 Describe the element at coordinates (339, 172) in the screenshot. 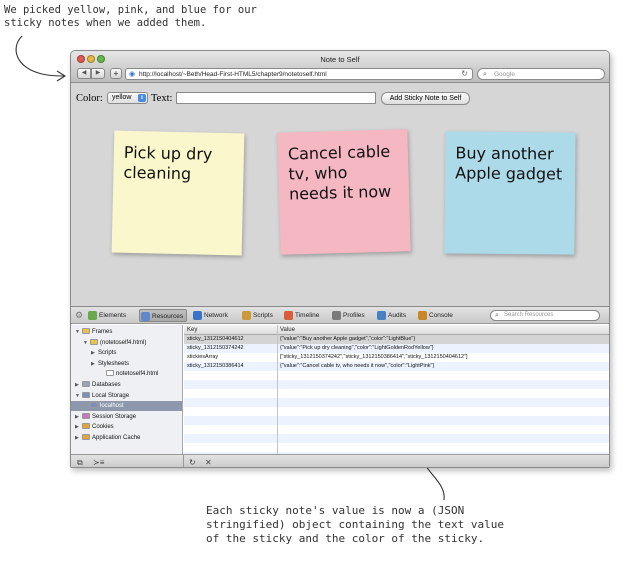

I see `sticky-text: Cancel cable tv, who needs it now` at that location.